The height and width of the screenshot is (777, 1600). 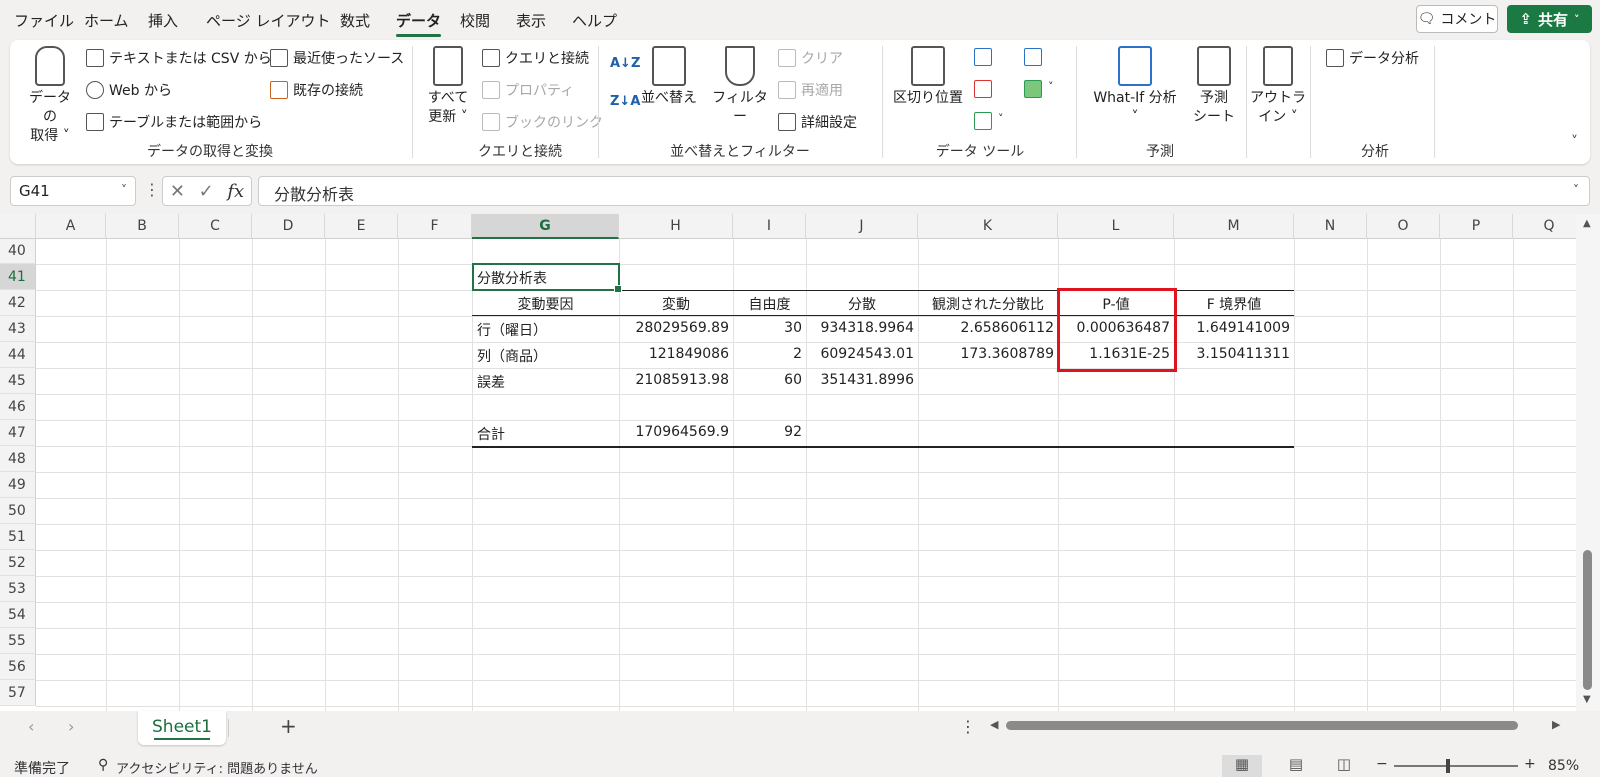 I want to click on column-header: P, so click(x=1476, y=226).